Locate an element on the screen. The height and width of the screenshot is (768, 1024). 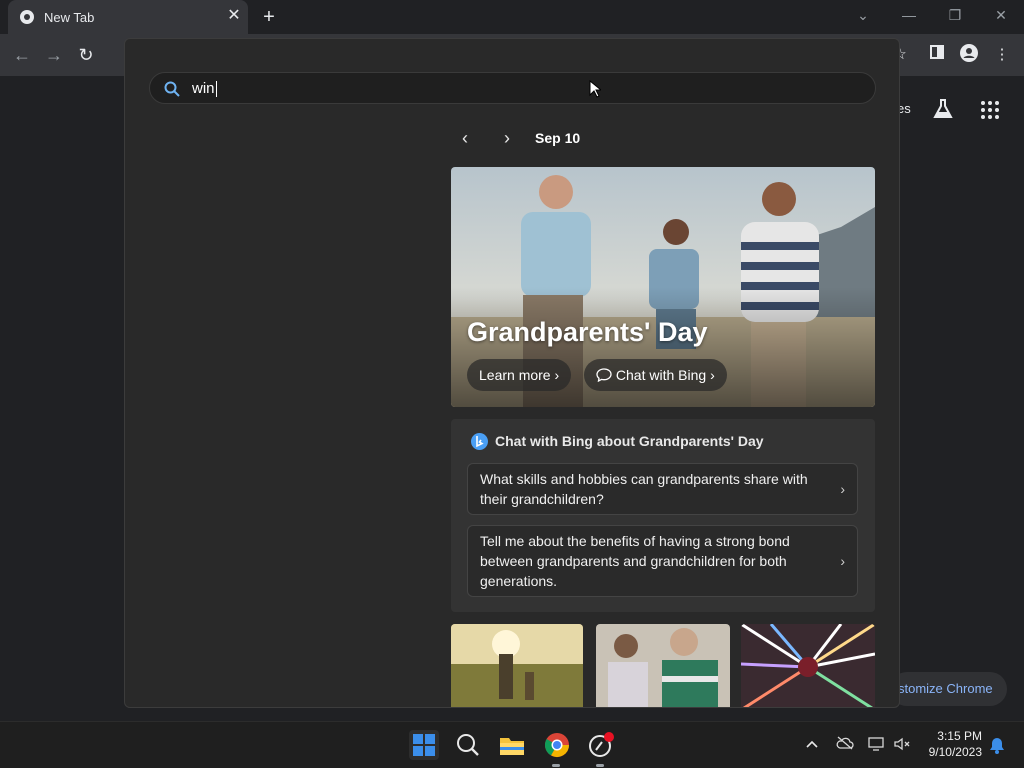
learn-more-label: Learn more is located at coordinates (515, 375).